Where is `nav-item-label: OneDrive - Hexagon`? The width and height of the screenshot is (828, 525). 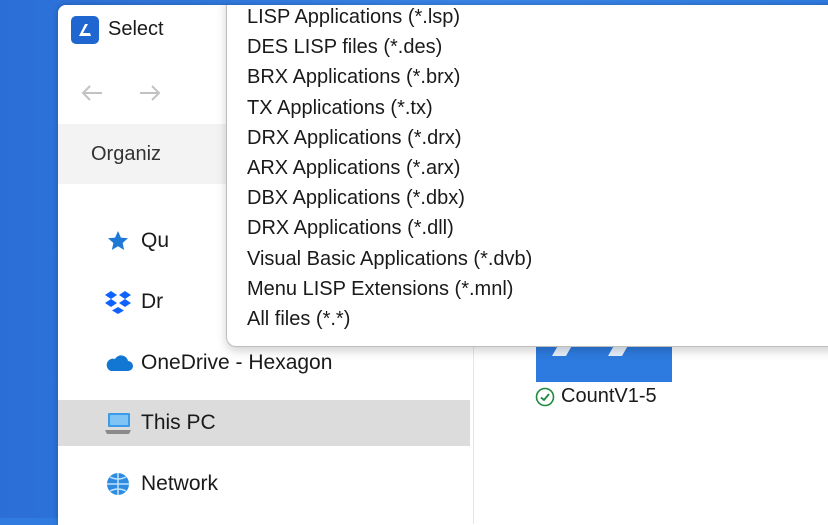
nav-item-label: OneDrive - Hexagon is located at coordinates (237, 362).